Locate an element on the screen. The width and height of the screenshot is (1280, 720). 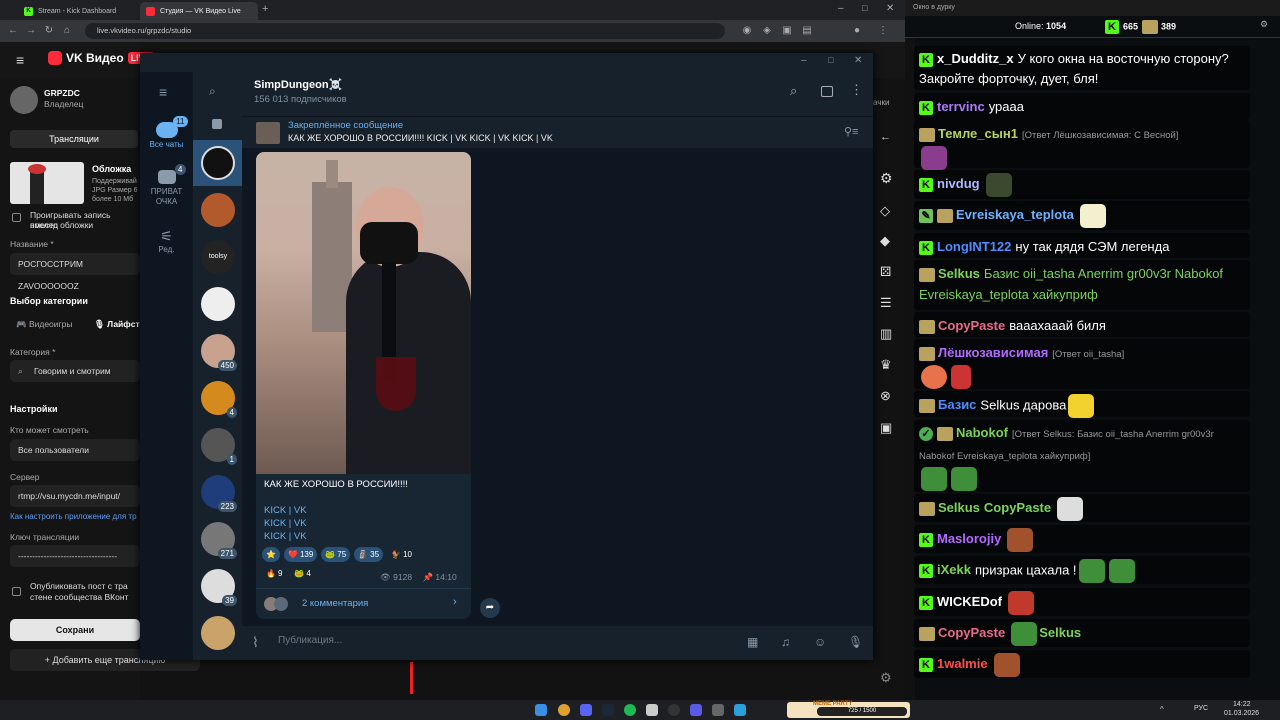
who-can-watch-select: Все пользователи is located at coordinates (75, 450).